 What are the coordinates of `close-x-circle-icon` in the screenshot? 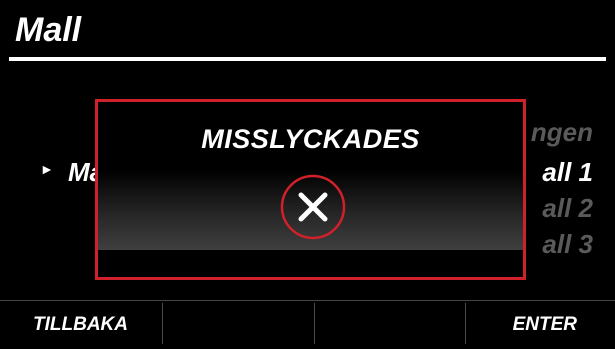 It's located at (313, 207).